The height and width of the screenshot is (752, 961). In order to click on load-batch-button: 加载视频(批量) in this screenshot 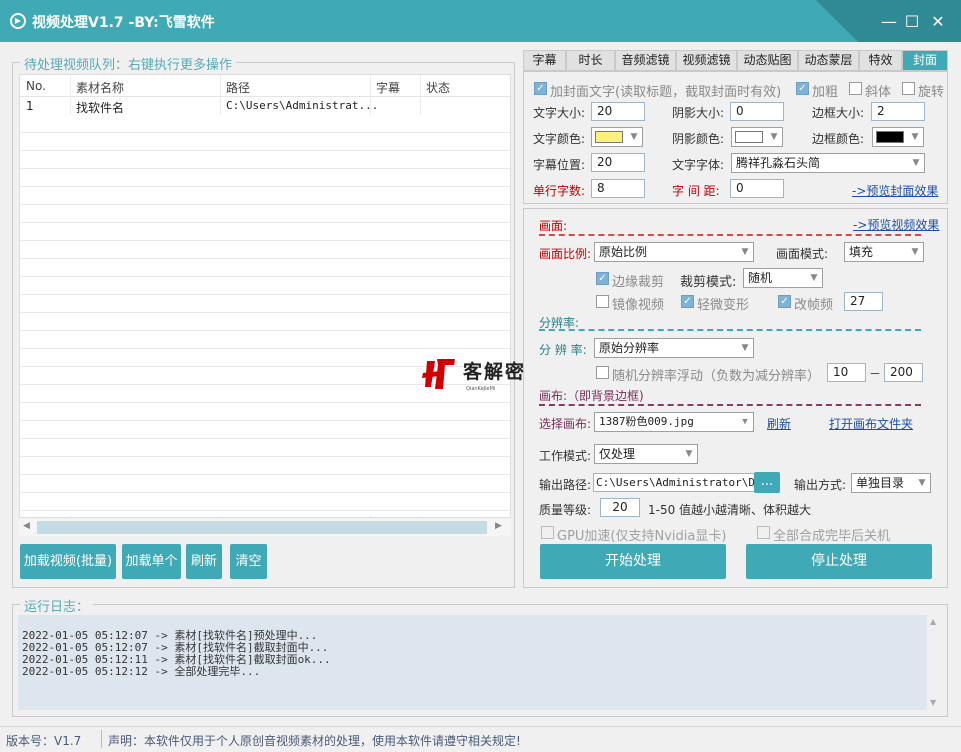, I will do `click(68, 561)`.